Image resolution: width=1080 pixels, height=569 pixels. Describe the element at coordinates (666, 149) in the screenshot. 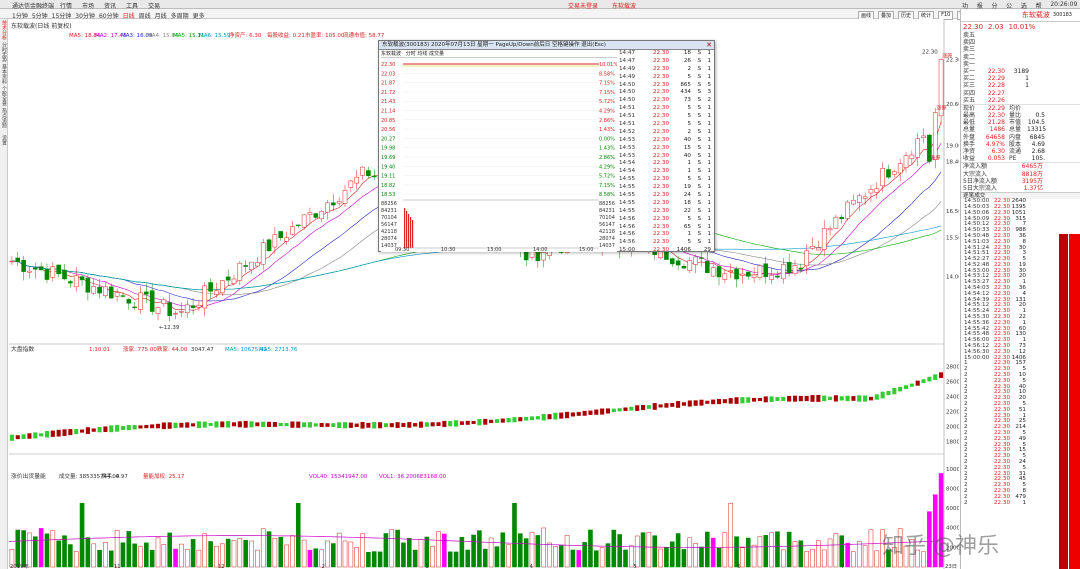

I see `popup-tick-row: 14:53 22.30 15 S 1` at that location.